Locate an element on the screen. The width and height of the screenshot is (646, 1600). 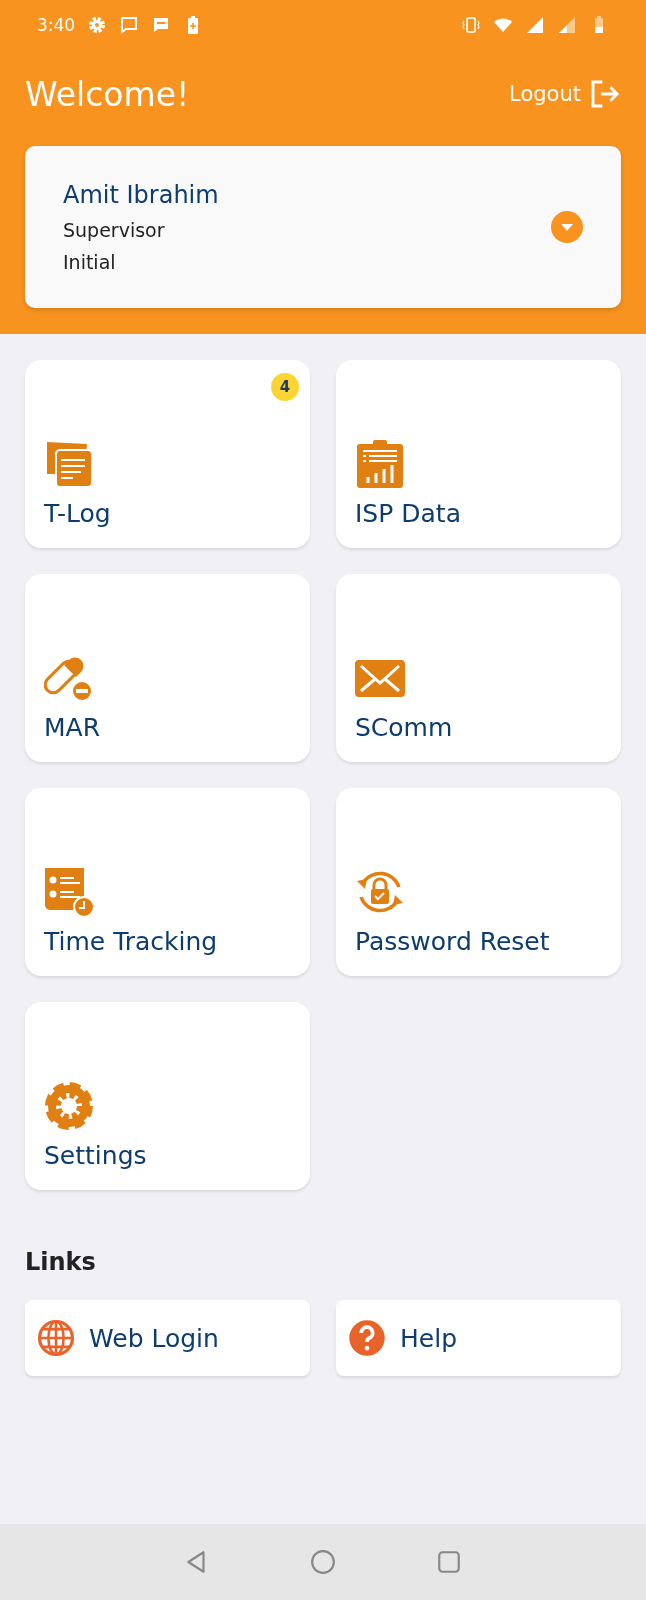
link-button: Web Login is located at coordinates (167, 1338).